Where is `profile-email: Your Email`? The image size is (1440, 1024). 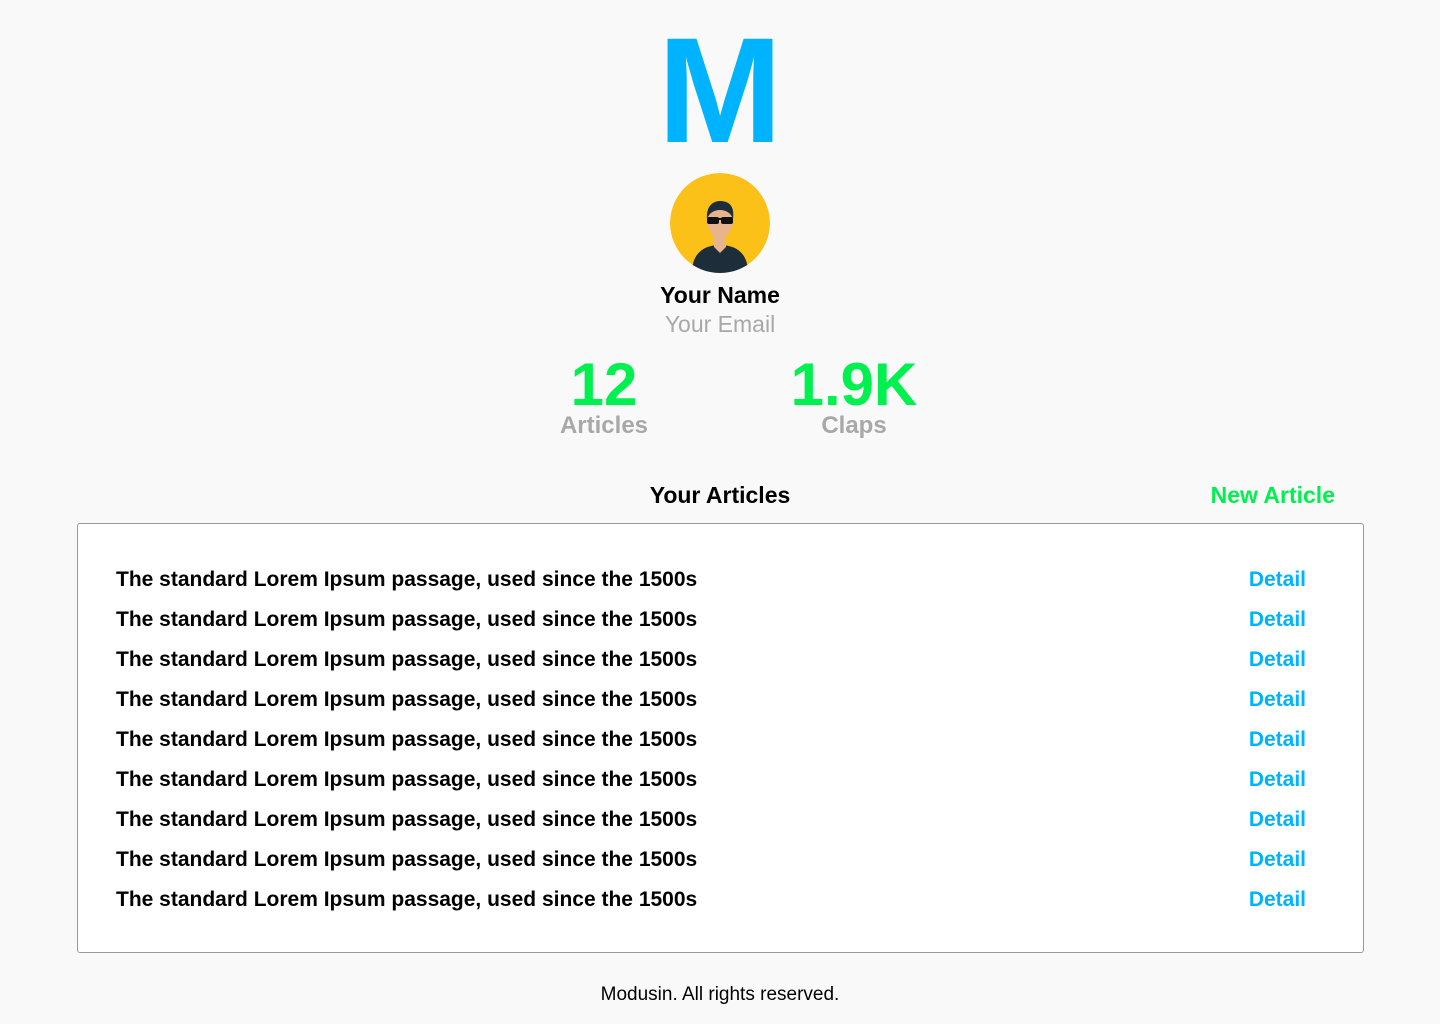
profile-email: Your Email is located at coordinates (720, 324).